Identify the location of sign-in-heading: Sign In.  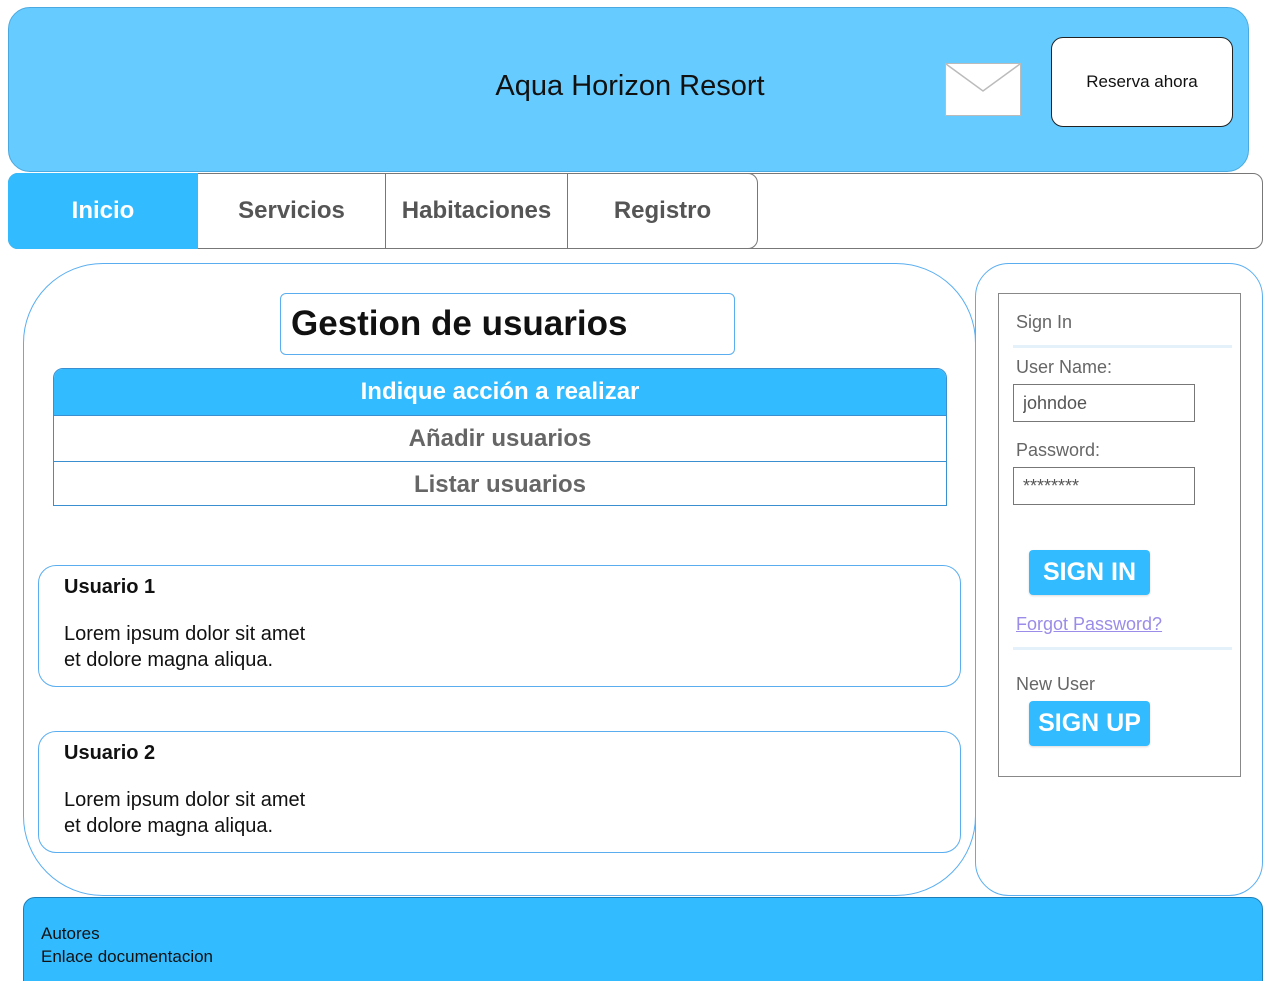
(1044, 322).